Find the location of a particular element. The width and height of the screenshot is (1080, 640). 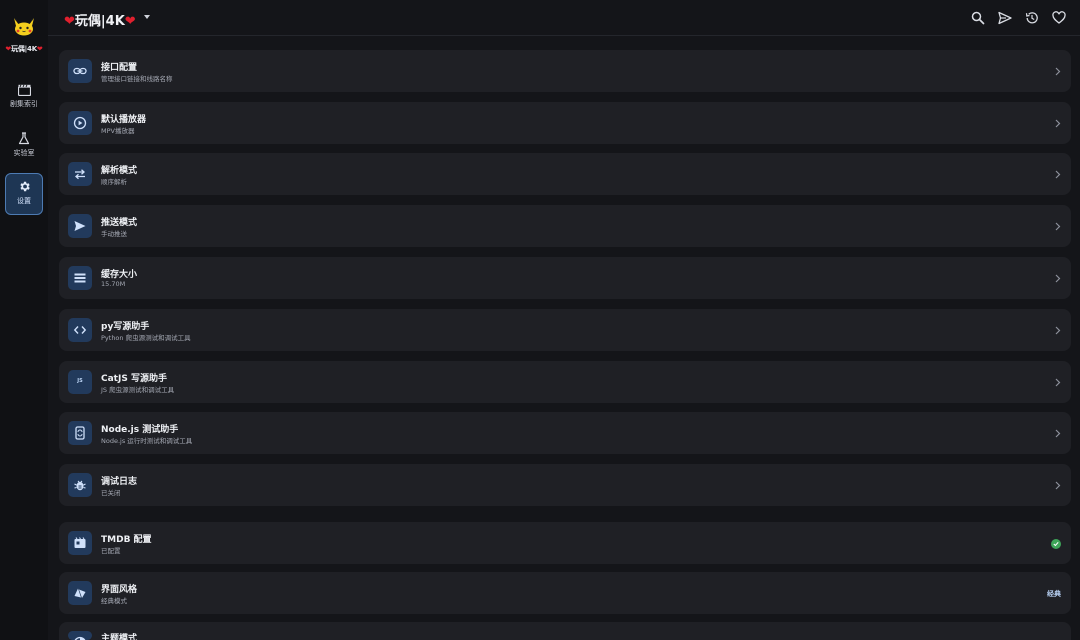

clapperboard-icon is located at coordinates (24, 90).